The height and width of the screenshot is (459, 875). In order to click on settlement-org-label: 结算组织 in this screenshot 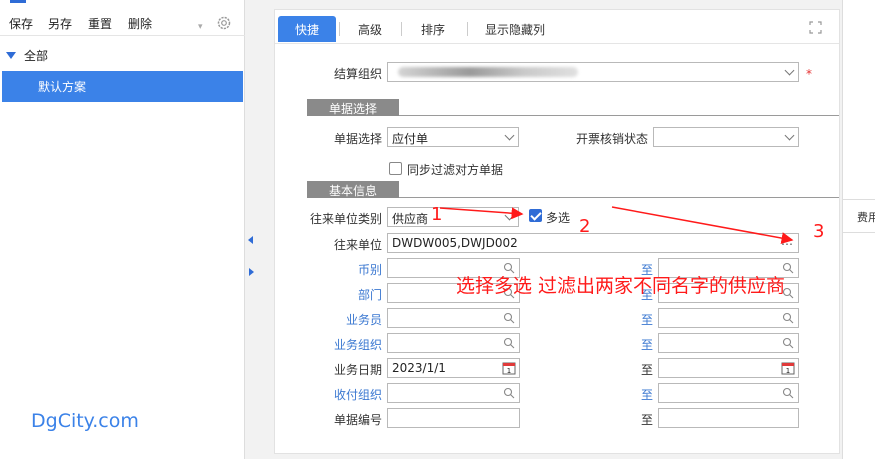, I will do `click(357, 74)`.